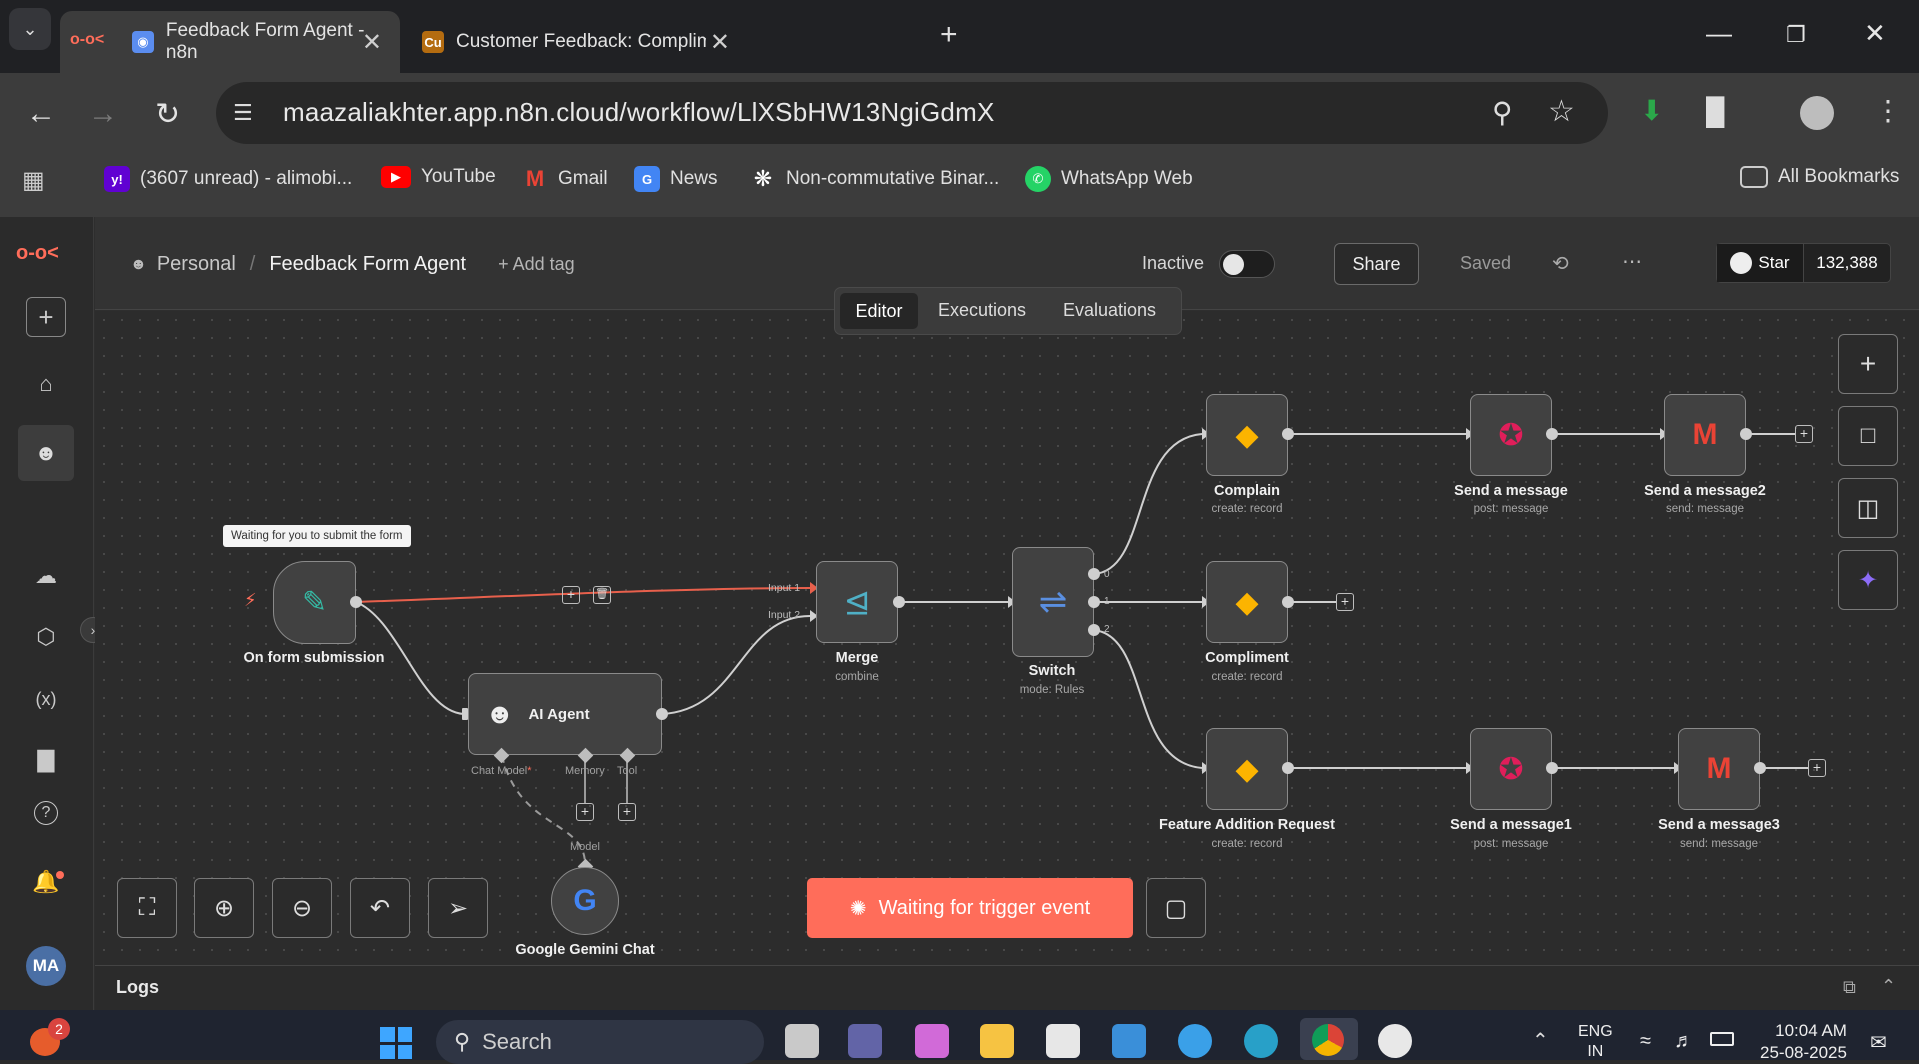 The width and height of the screenshot is (1919, 1064). I want to click on feature-output-port, so click(1288, 768).